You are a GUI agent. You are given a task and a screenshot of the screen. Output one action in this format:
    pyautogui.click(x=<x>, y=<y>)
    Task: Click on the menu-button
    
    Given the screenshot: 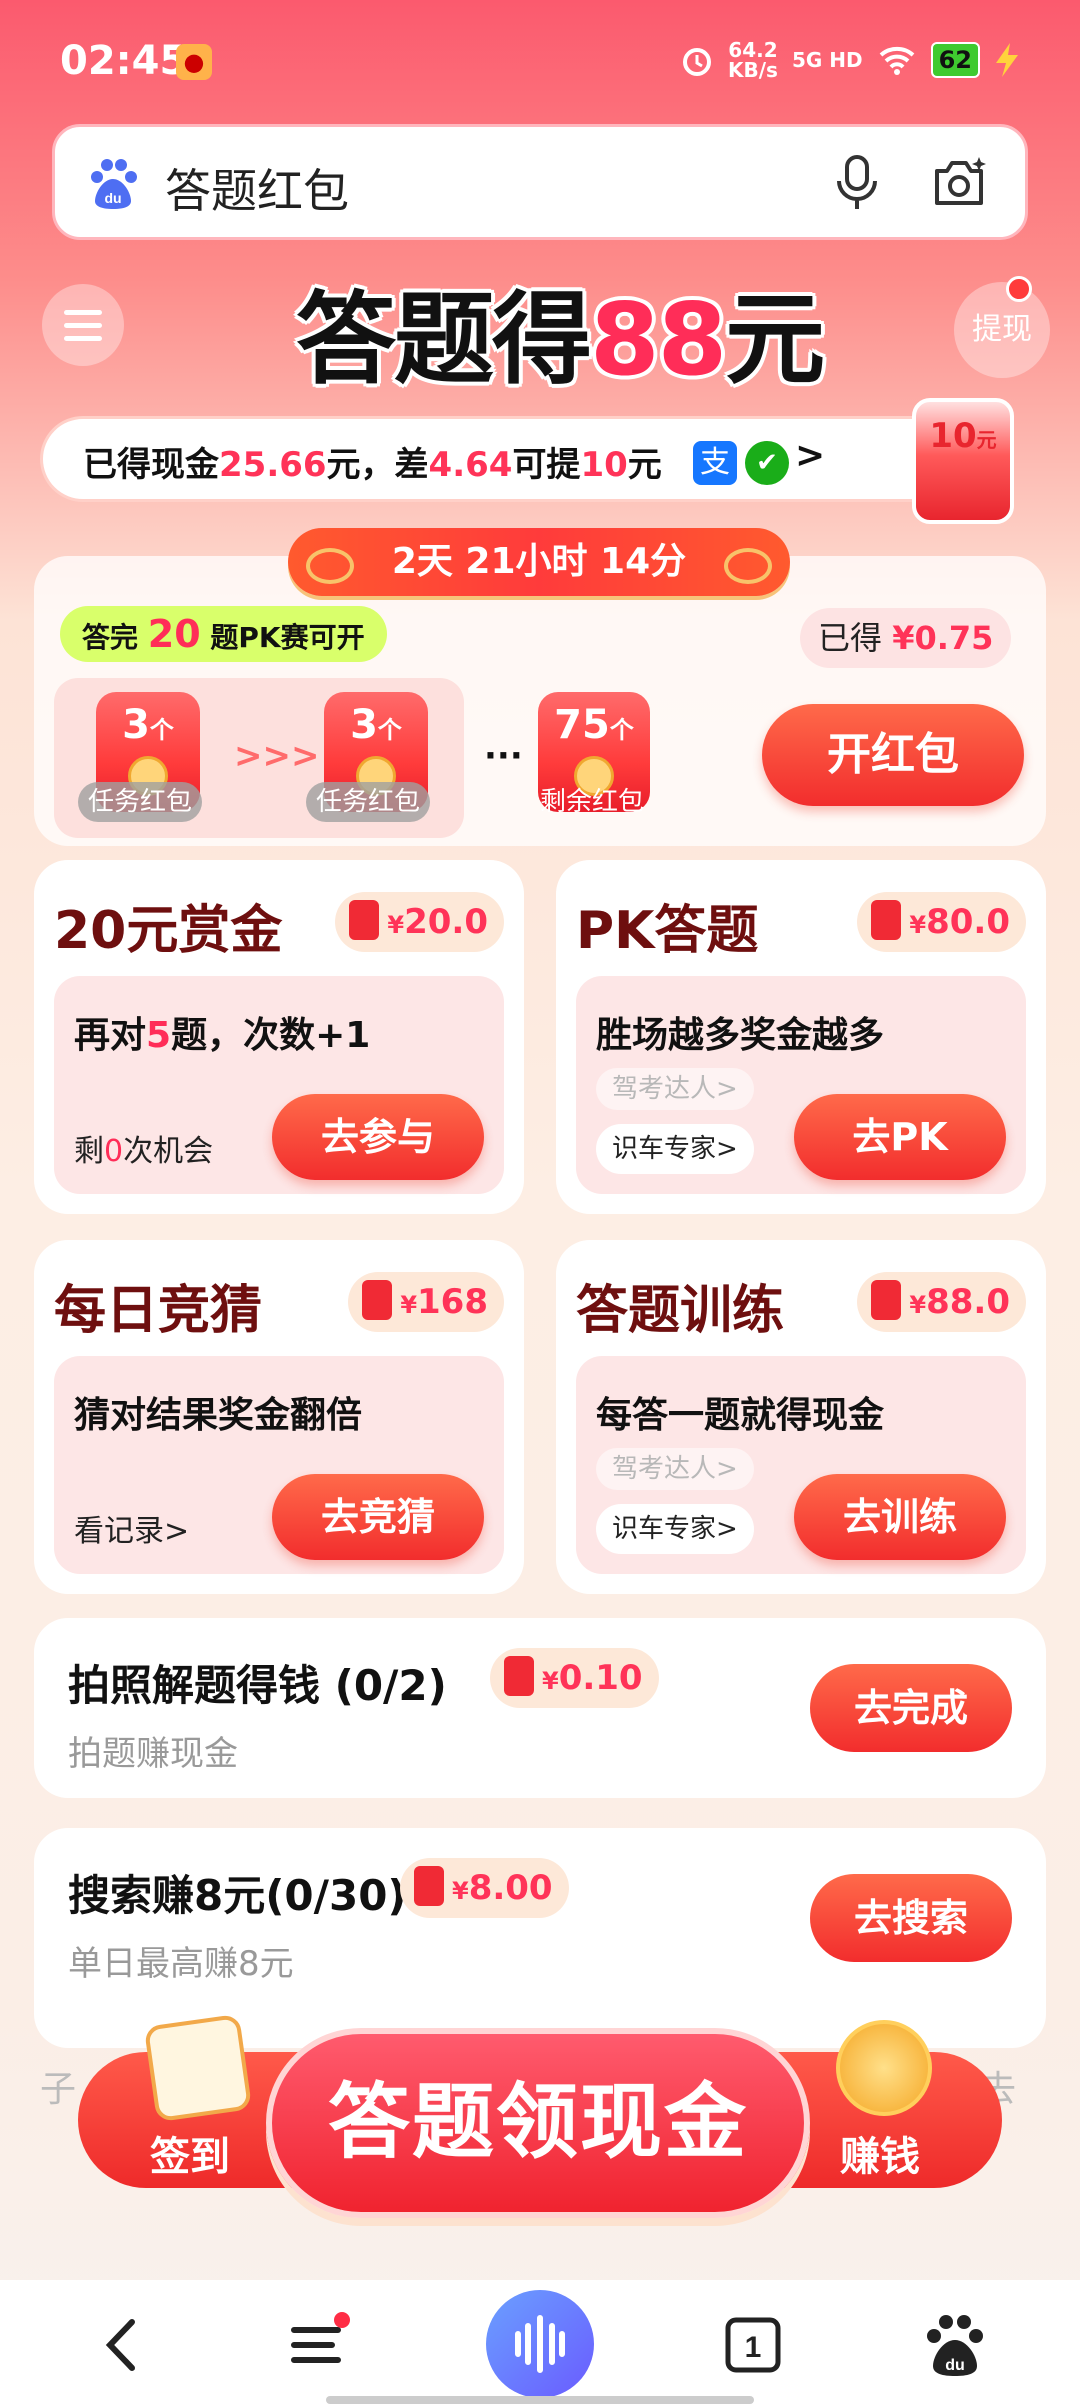 What is the action you would take?
    pyautogui.click(x=83, y=325)
    